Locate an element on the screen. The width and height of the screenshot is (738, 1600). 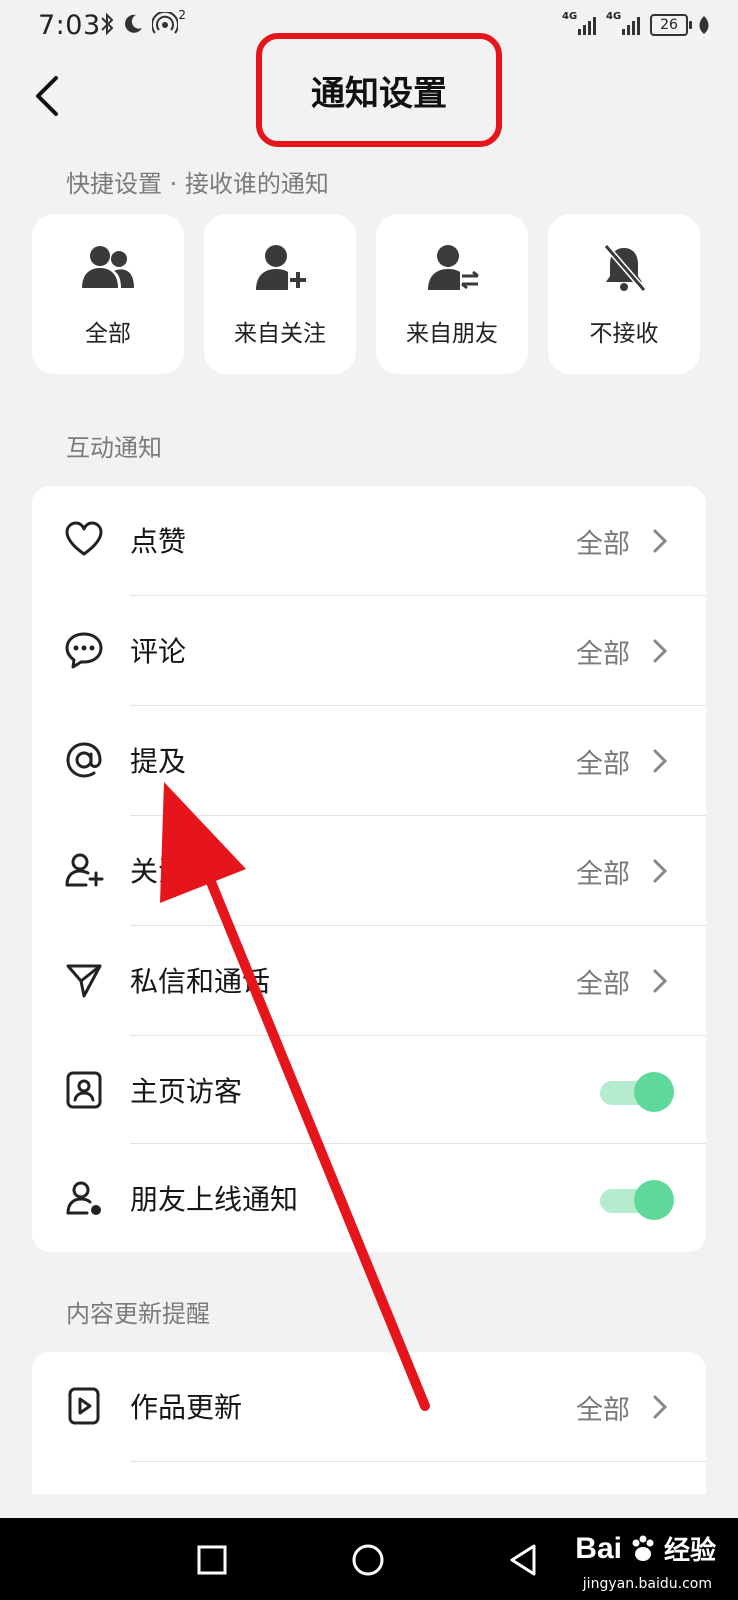
page-title-highlight: 通知设置 is located at coordinates (379, 90).